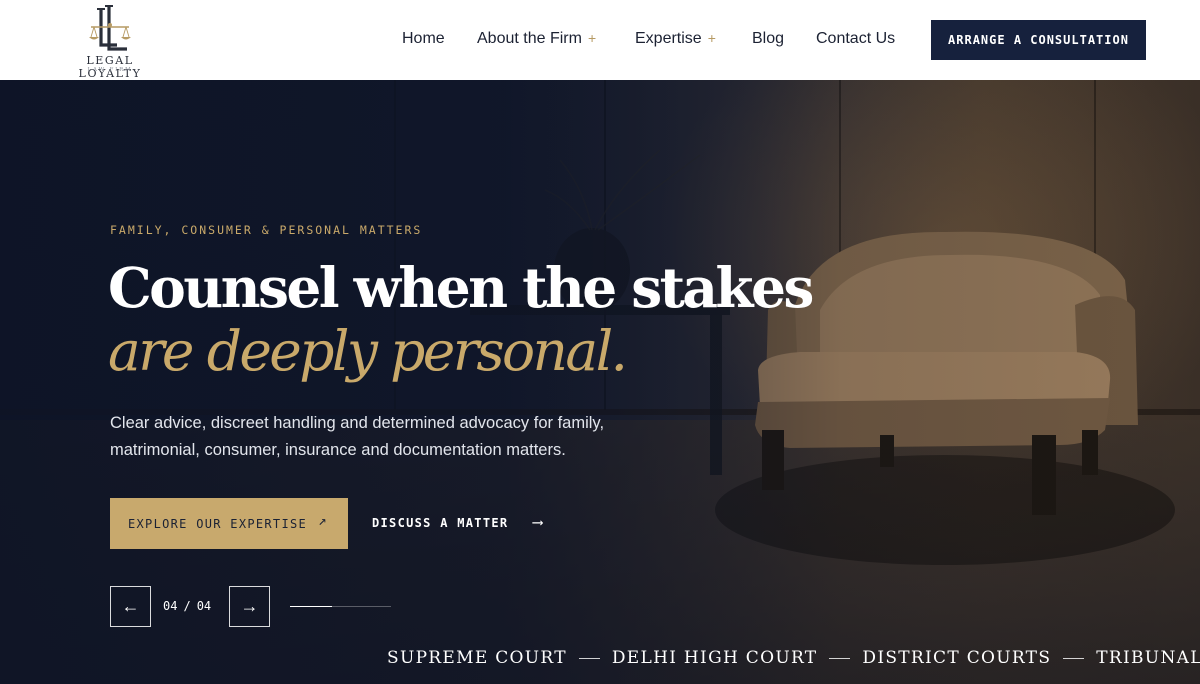 The height and width of the screenshot is (684, 1200). I want to click on nav-item-contact-us: Contact Us, so click(855, 39).